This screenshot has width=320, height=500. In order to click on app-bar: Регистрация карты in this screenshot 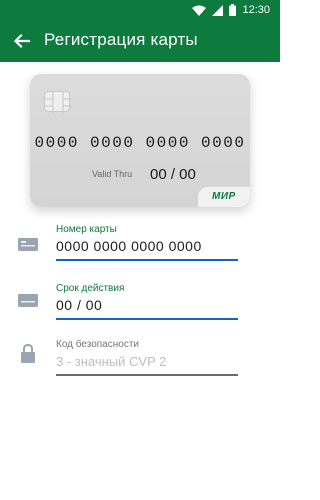, I will do `click(140, 41)`.